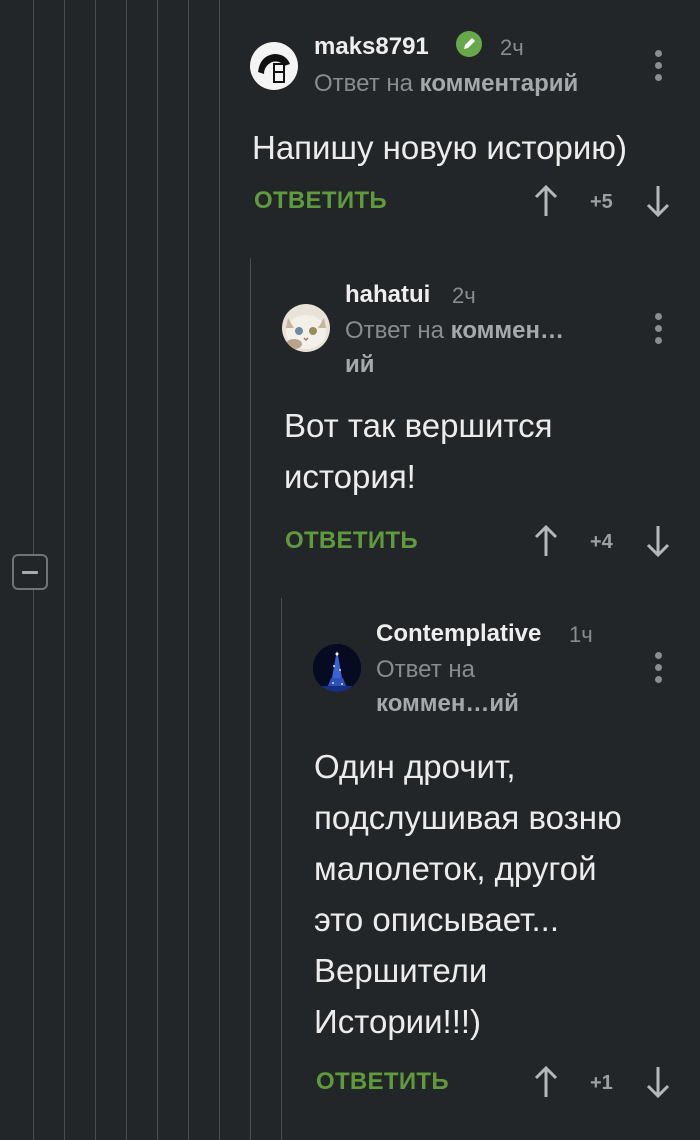 This screenshot has height=1140, width=700. Describe the element at coordinates (601, 542) in the screenshot. I see `rating-score: +4` at that location.